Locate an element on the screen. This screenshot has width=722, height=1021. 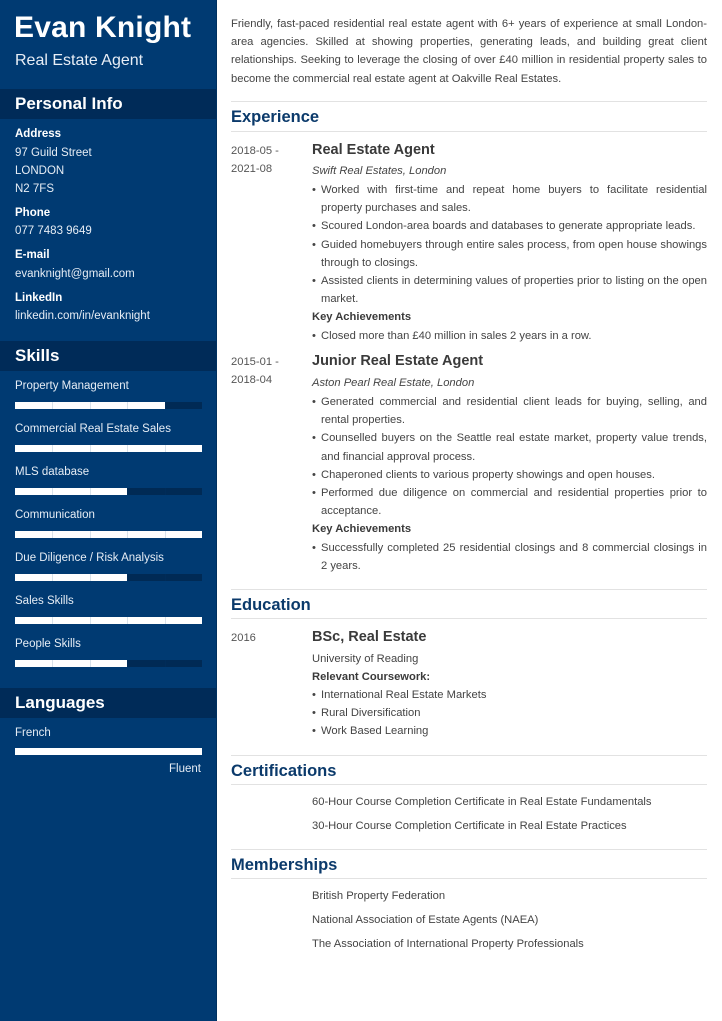
linkedin-link: linkedin.com/in/evanknight is located at coordinates (82, 316).